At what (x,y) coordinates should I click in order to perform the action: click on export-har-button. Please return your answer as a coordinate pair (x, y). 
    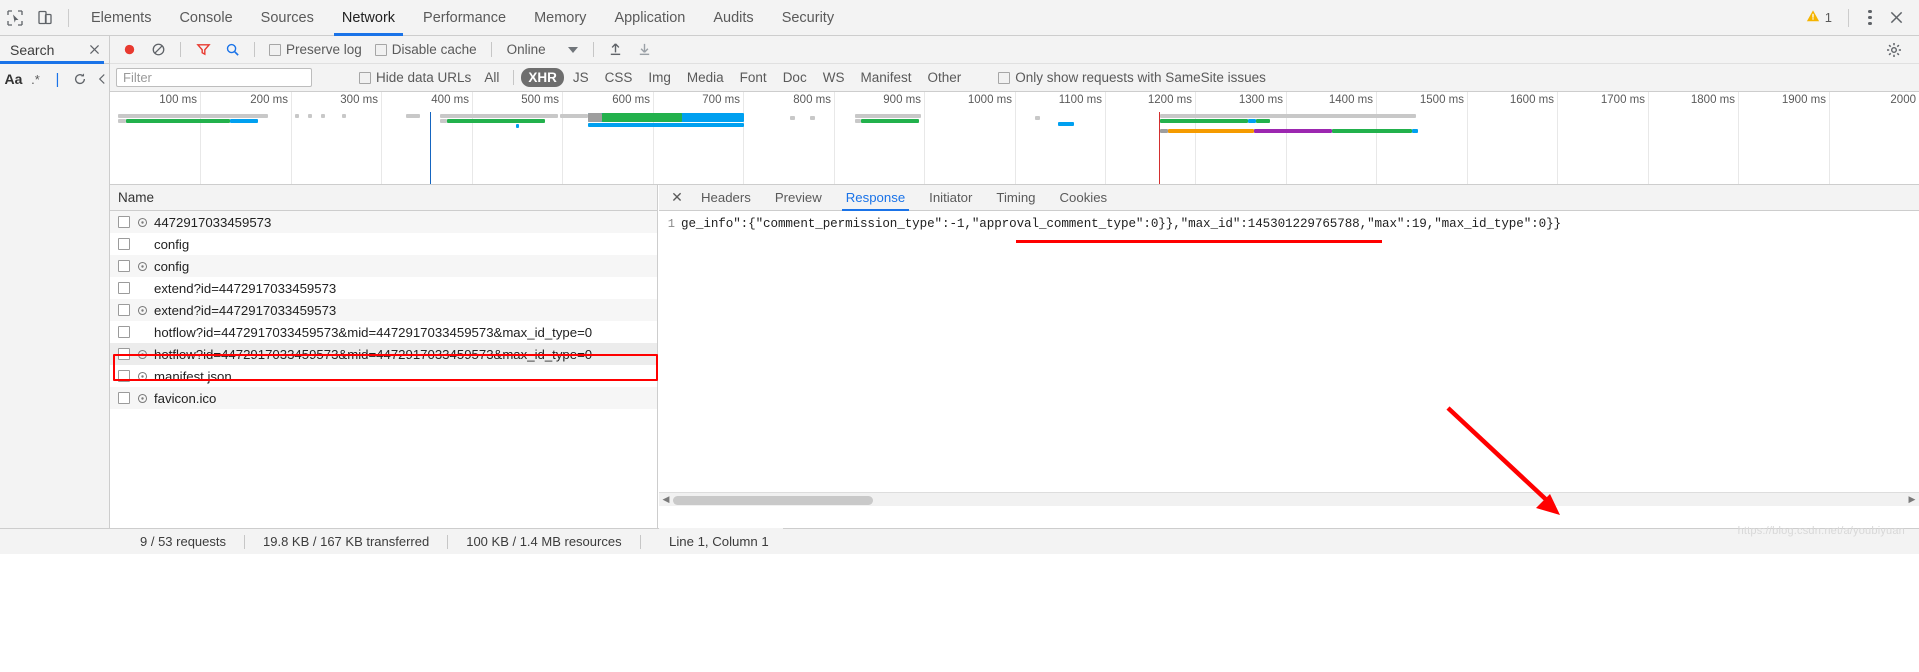
    Looking at the image, I should click on (645, 50).